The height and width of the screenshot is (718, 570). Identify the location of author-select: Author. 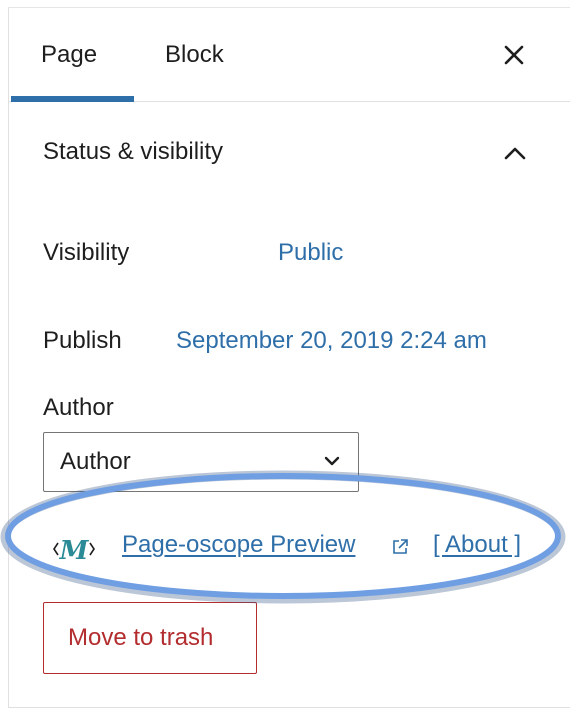
(201, 462).